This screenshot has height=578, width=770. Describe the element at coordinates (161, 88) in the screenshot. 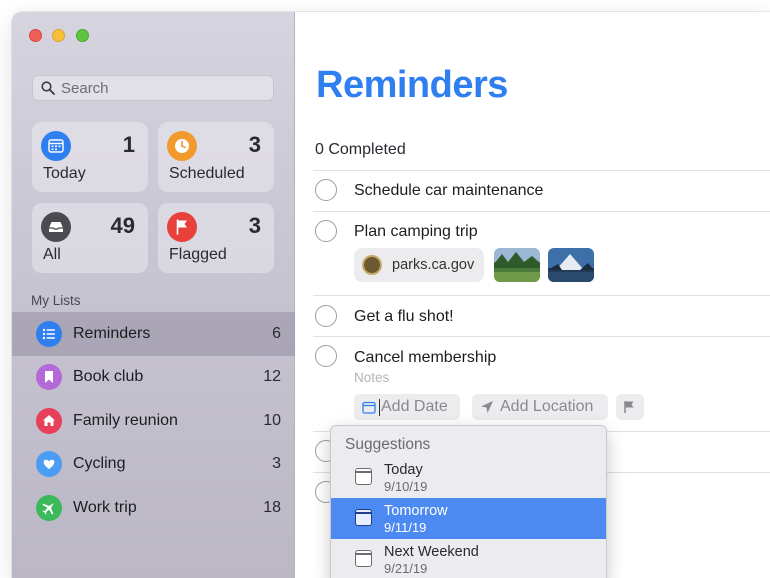

I see `search-input` at that location.